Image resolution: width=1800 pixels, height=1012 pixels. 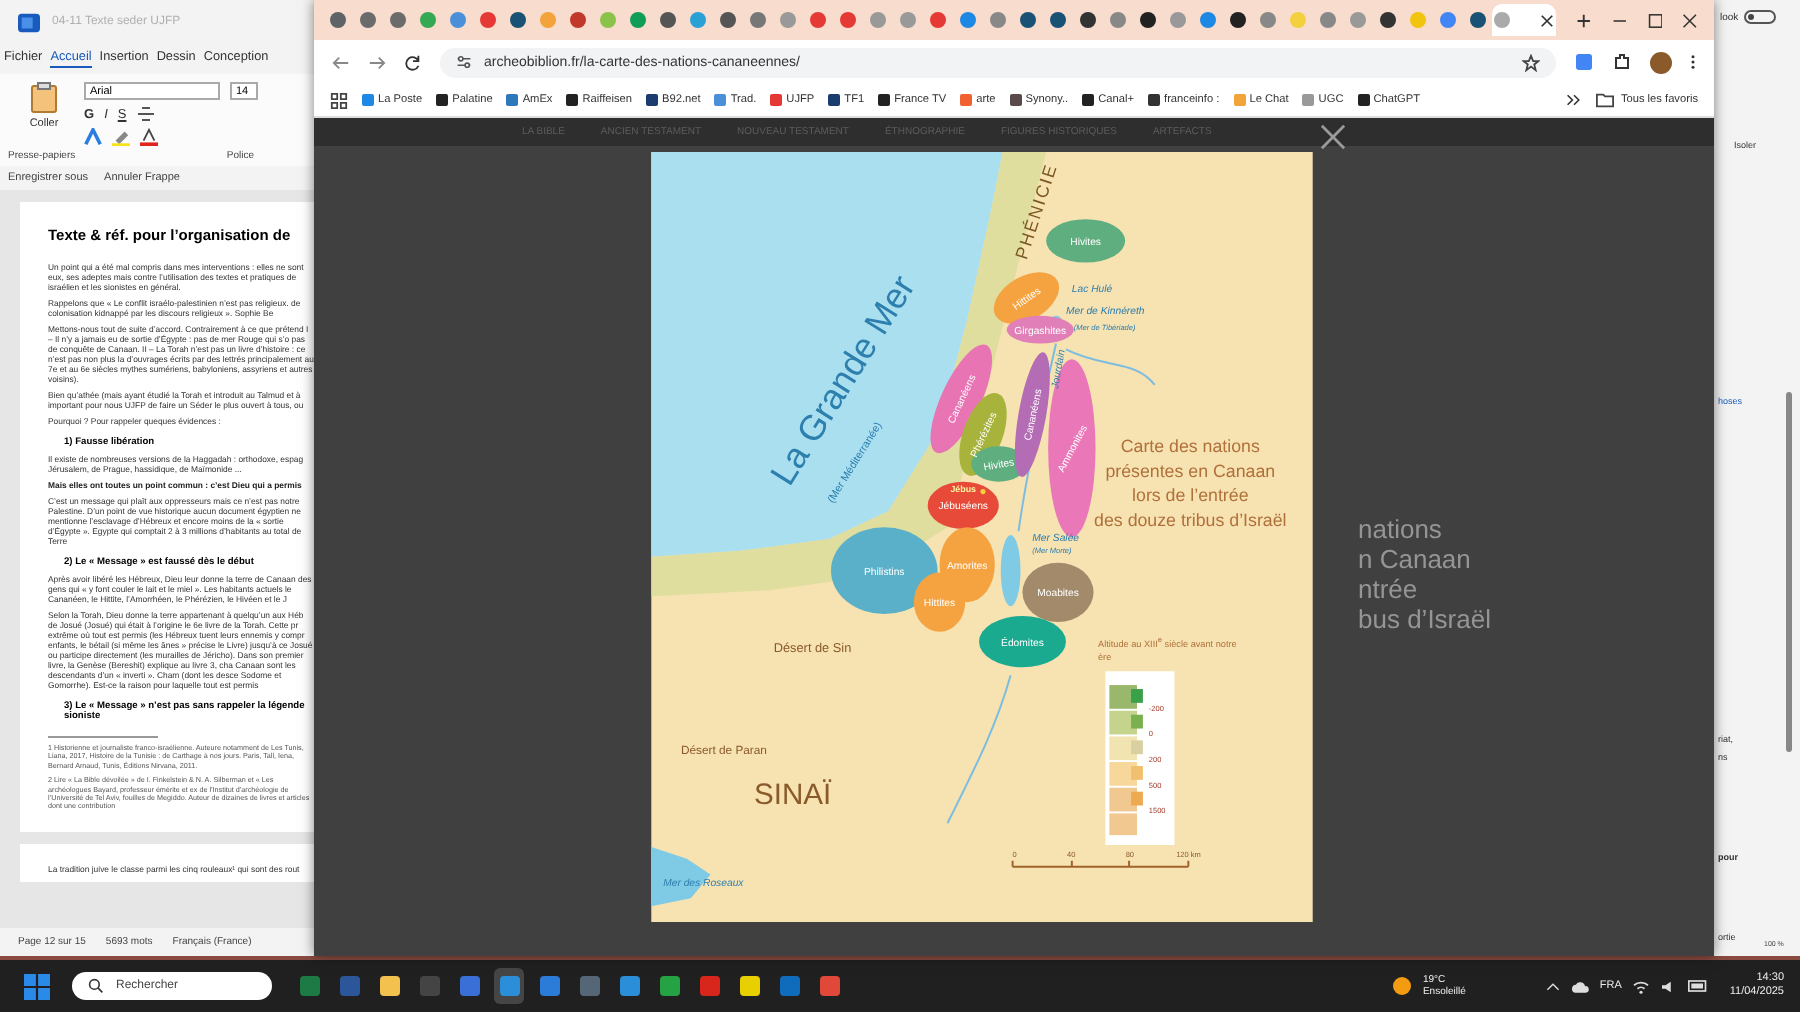 What do you see at coordinates (29, 22) in the screenshot?
I see `document-app-icon` at bounding box center [29, 22].